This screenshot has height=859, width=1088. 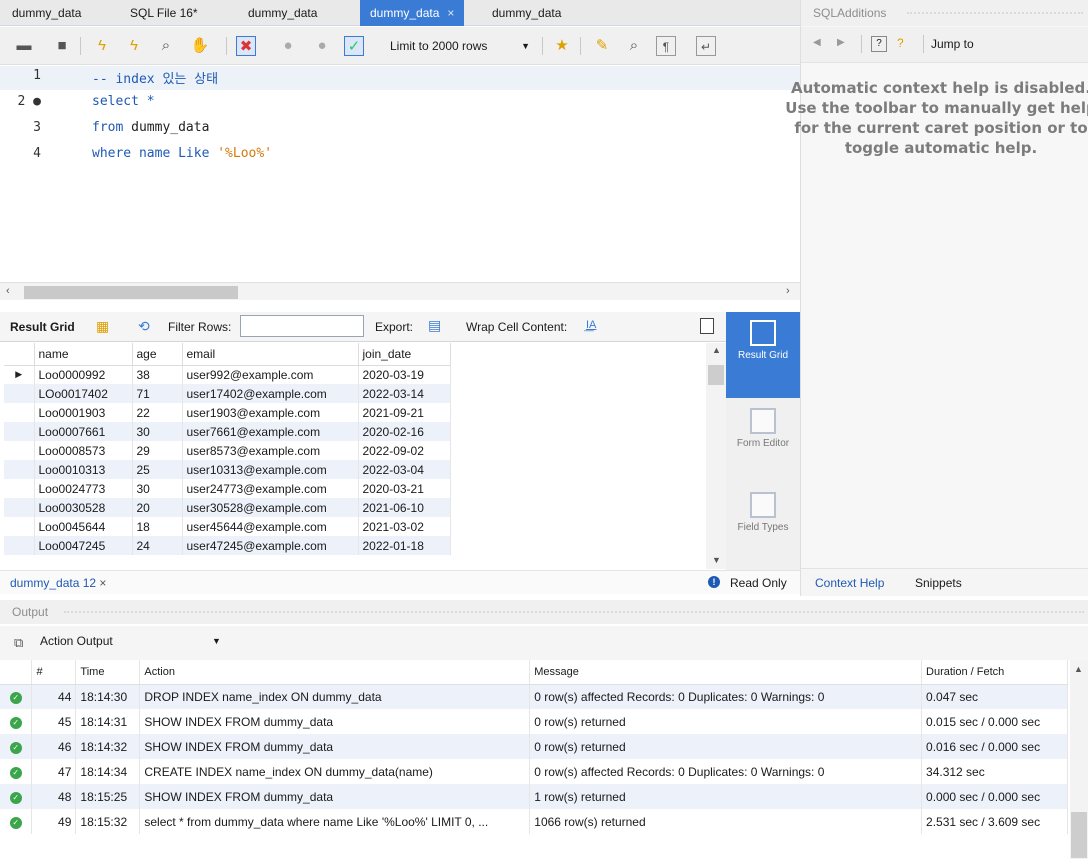 I want to click on rollback-icon: ●, so click(x=322, y=46).